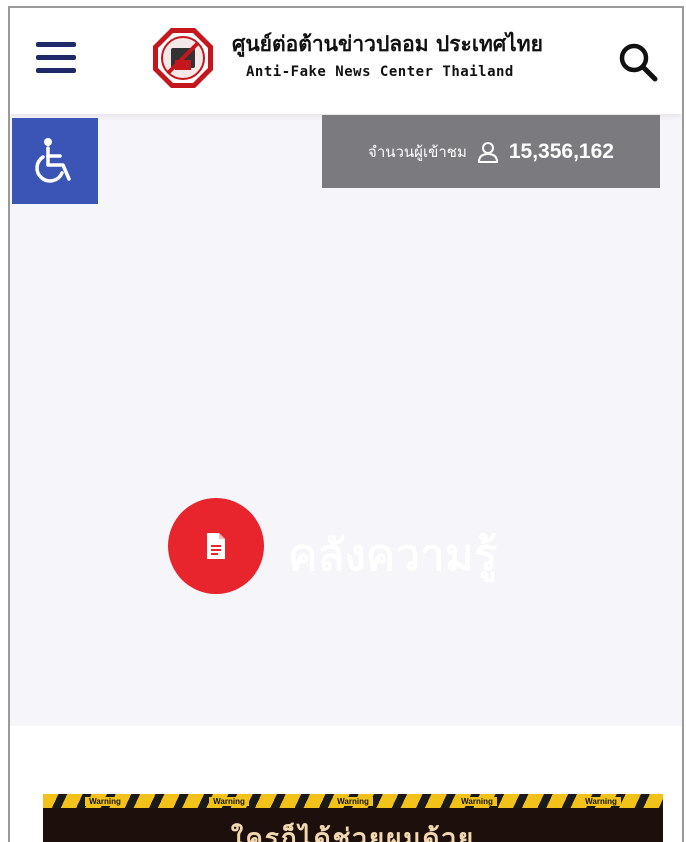  Describe the element at coordinates (380, 72) in the screenshot. I see `site-title-english: Anti-Fake News Center Thailand` at that location.